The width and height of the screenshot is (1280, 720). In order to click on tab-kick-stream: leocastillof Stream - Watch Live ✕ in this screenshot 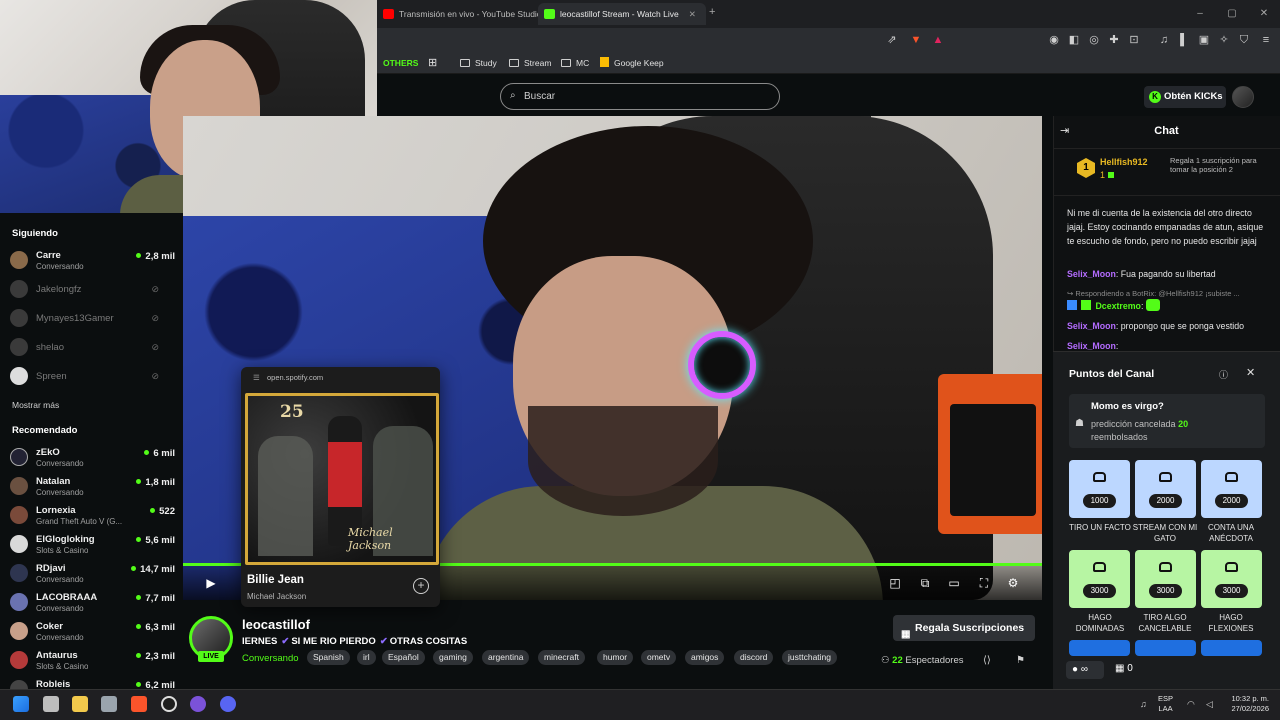, I will do `click(622, 14)`.